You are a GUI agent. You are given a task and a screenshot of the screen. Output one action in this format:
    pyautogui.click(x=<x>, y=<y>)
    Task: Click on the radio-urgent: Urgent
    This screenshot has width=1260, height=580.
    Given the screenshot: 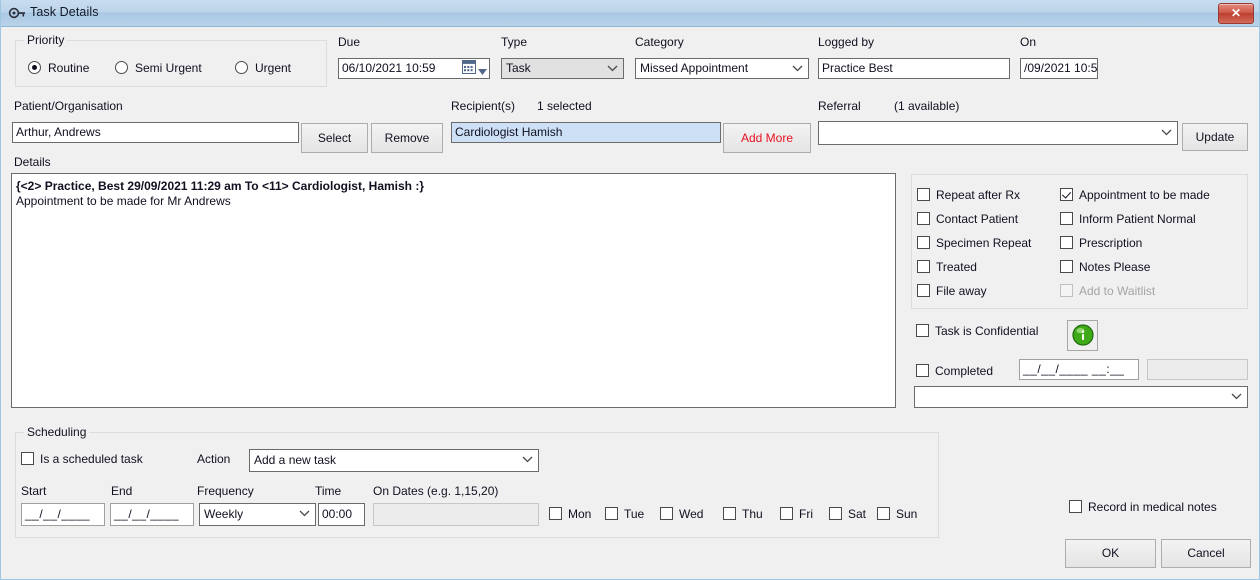 What is the action you would take?
    pyautogui.click(x=263, y=68)
    